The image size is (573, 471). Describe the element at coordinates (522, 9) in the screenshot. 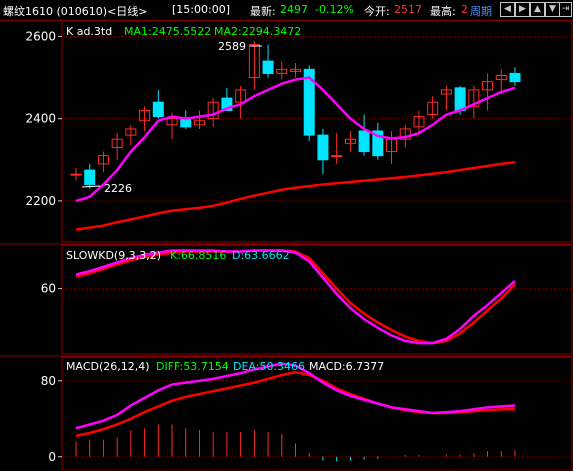

I see `arrow-right-icon: ▶` at that location.